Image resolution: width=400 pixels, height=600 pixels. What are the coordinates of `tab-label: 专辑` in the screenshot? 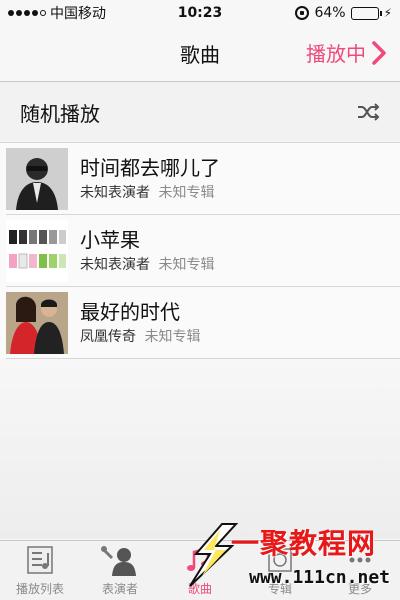 It's located at (279, 589).